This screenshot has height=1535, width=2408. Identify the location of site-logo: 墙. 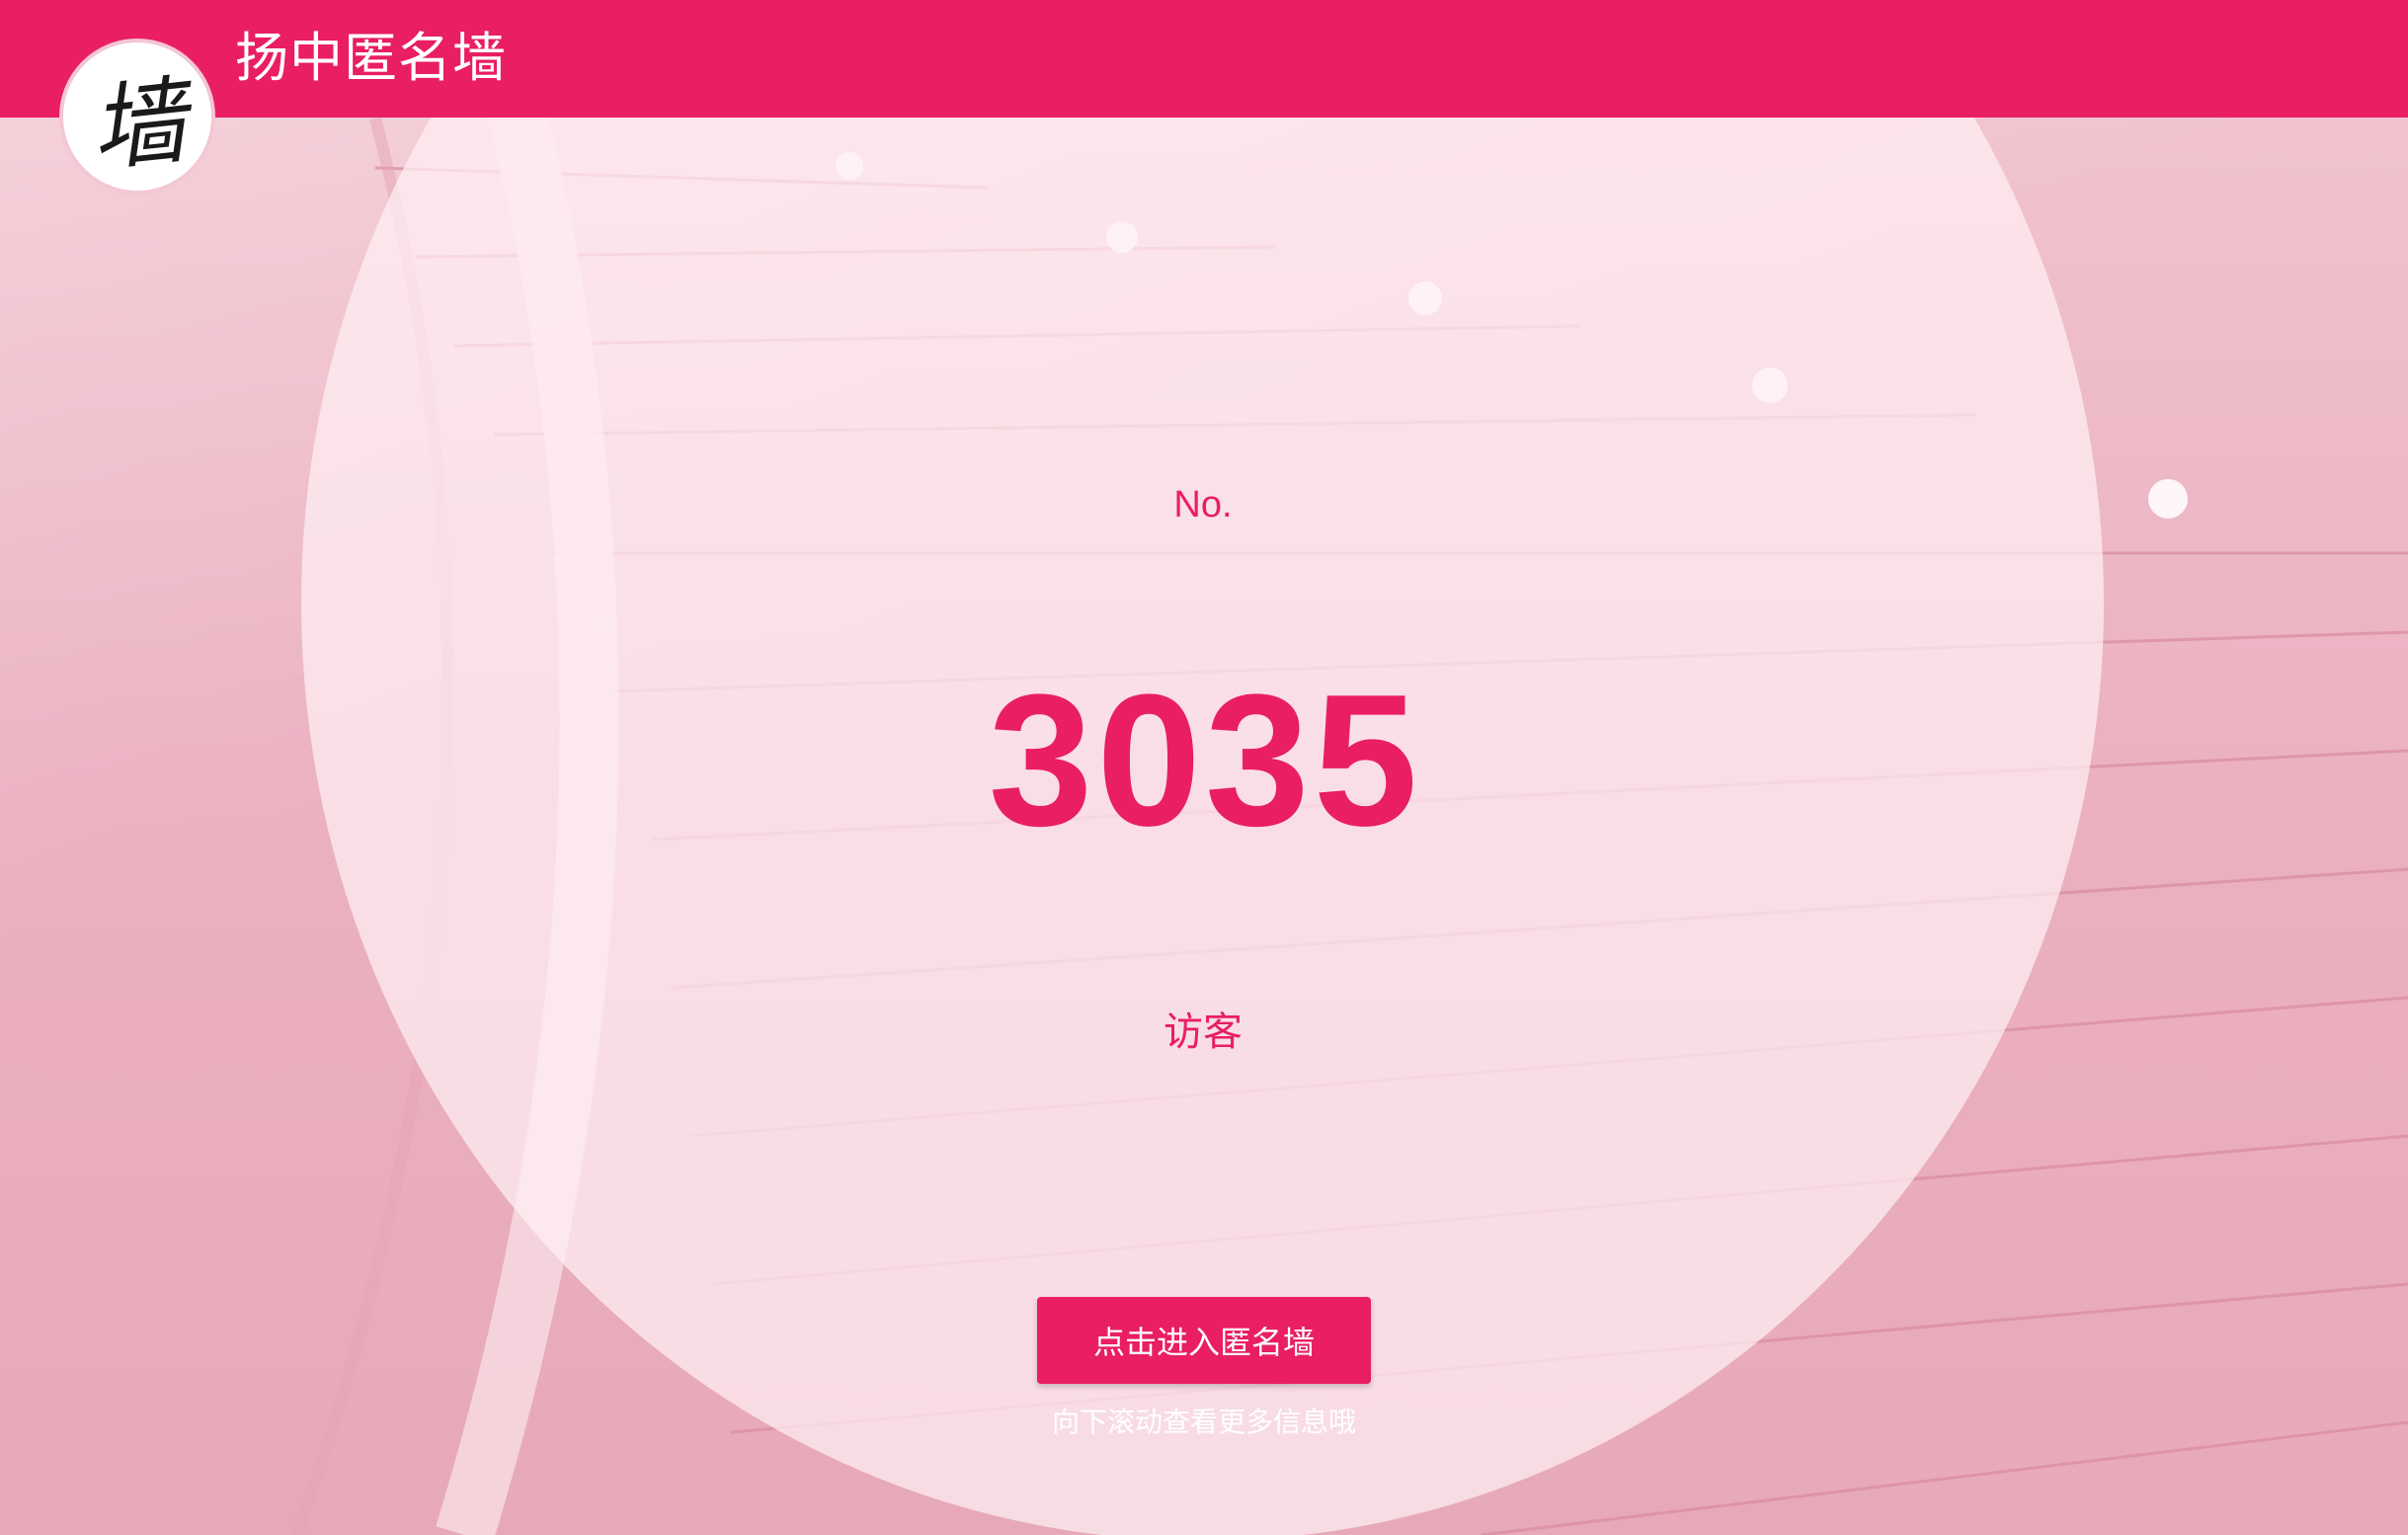
(137, 117).